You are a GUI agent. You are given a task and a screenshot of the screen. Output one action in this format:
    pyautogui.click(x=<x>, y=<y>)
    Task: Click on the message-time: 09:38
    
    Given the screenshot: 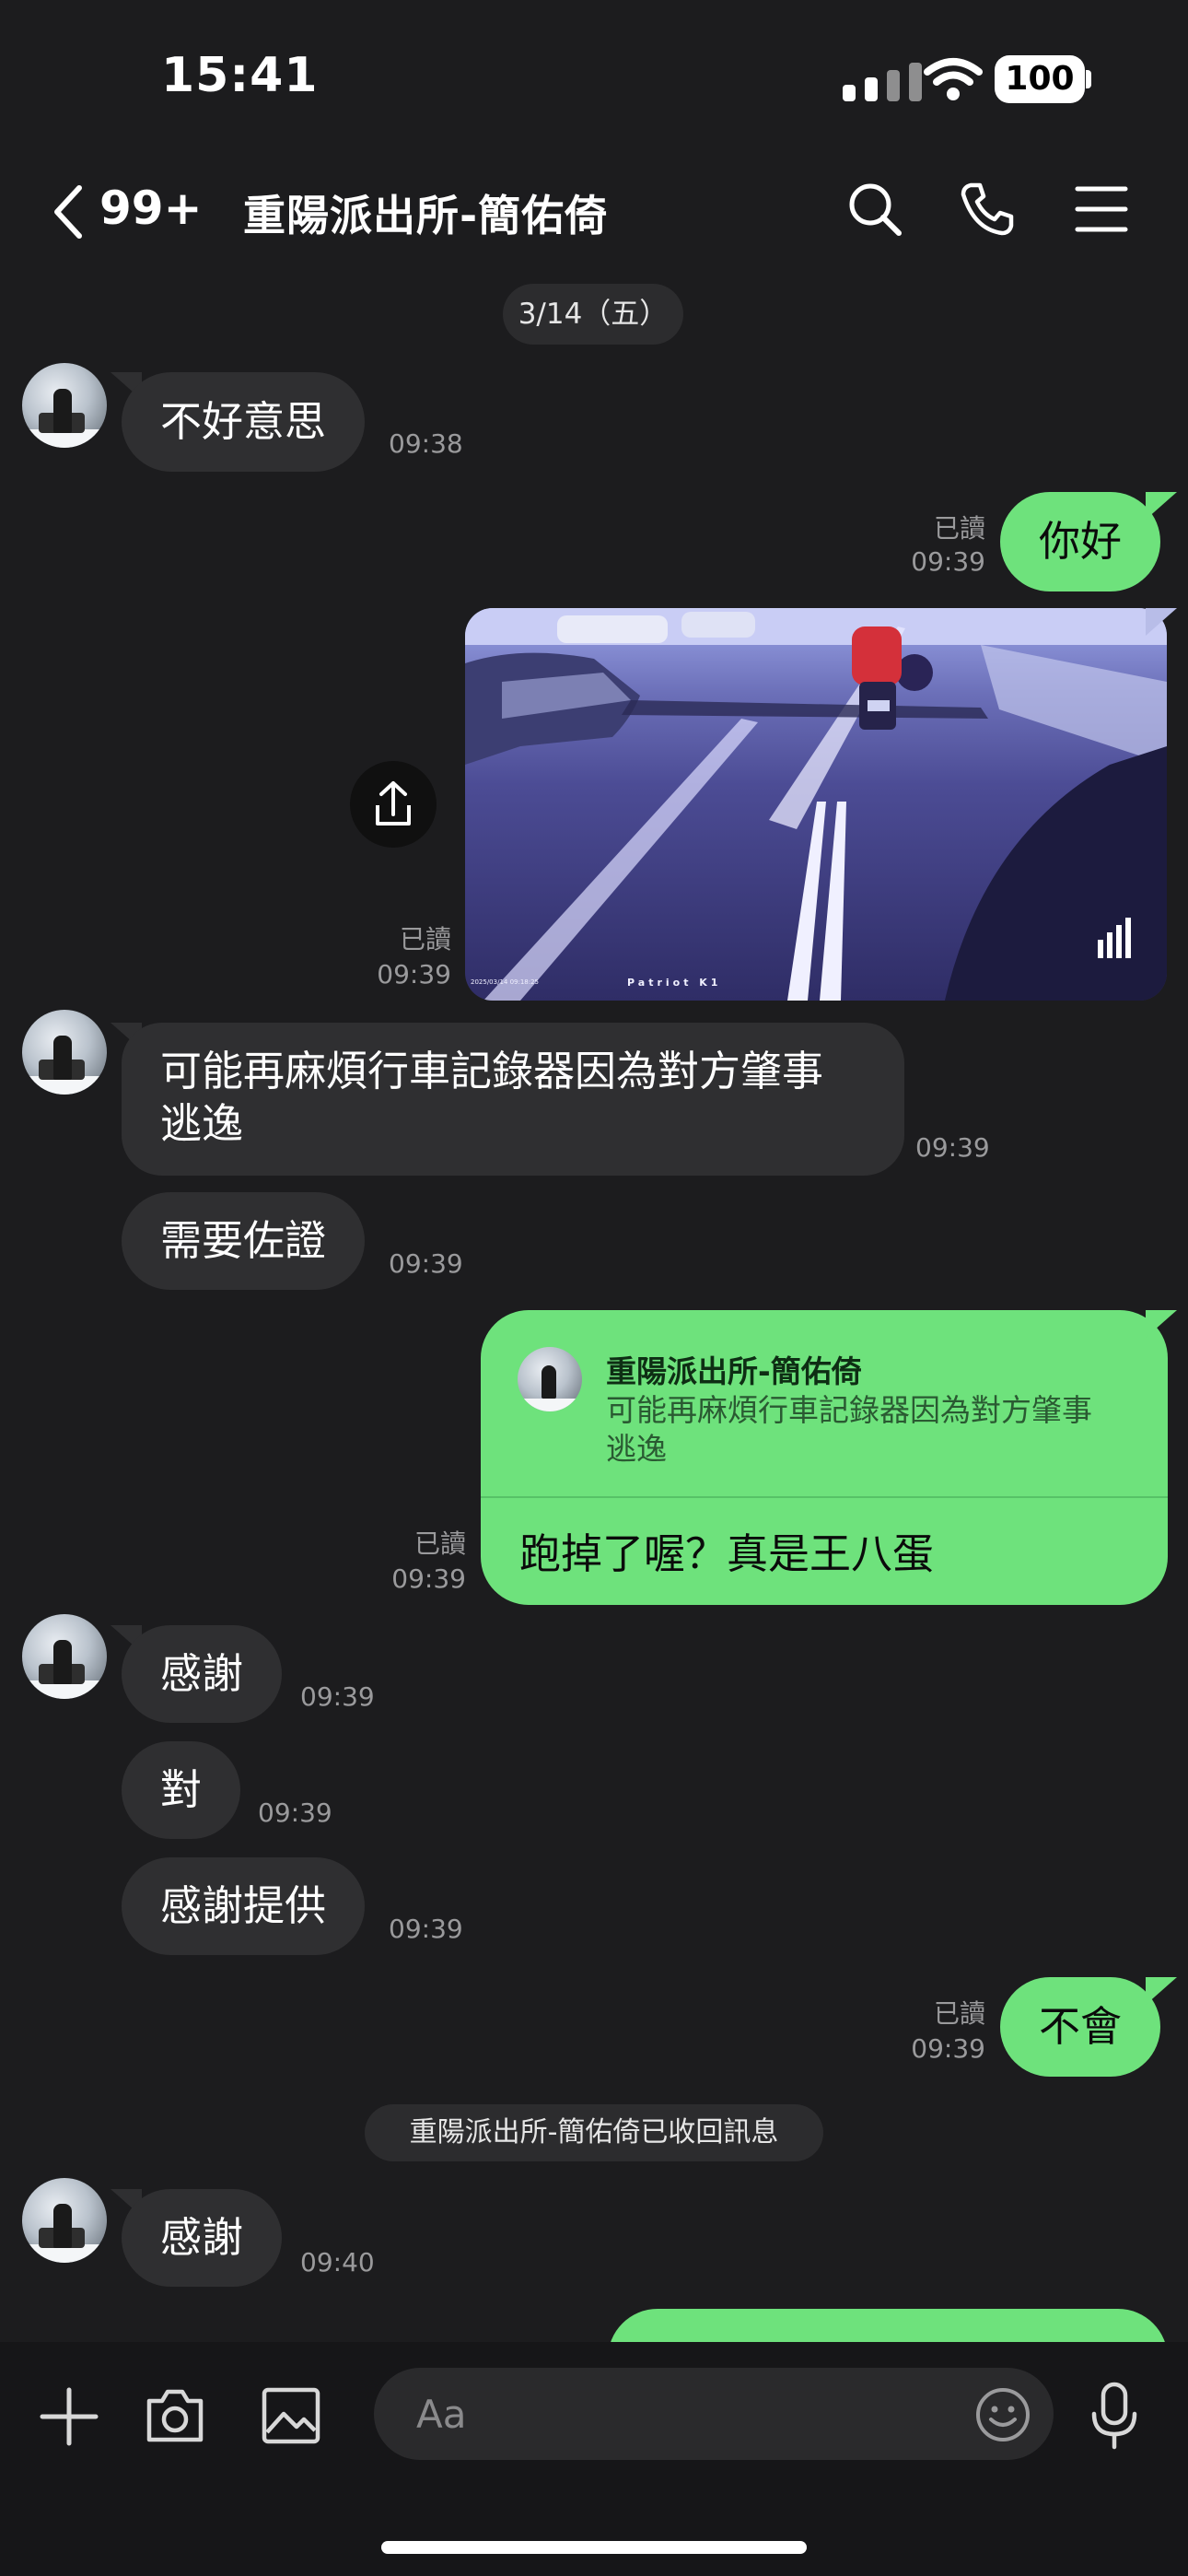 What is the action you would take?
    pyautogui.click(x=426, y=443)
    